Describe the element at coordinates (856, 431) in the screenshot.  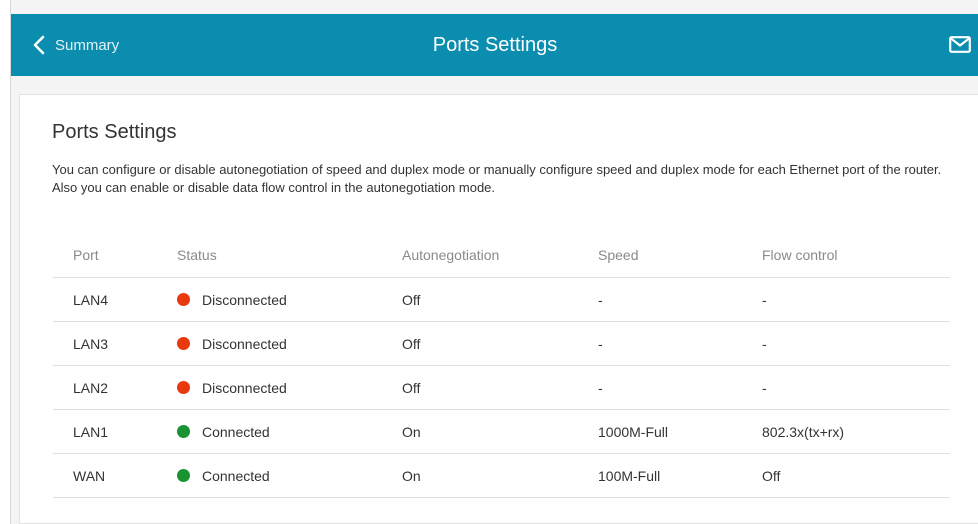
I see `flow-control-value: 802.3x(tx+rx)` at that location.